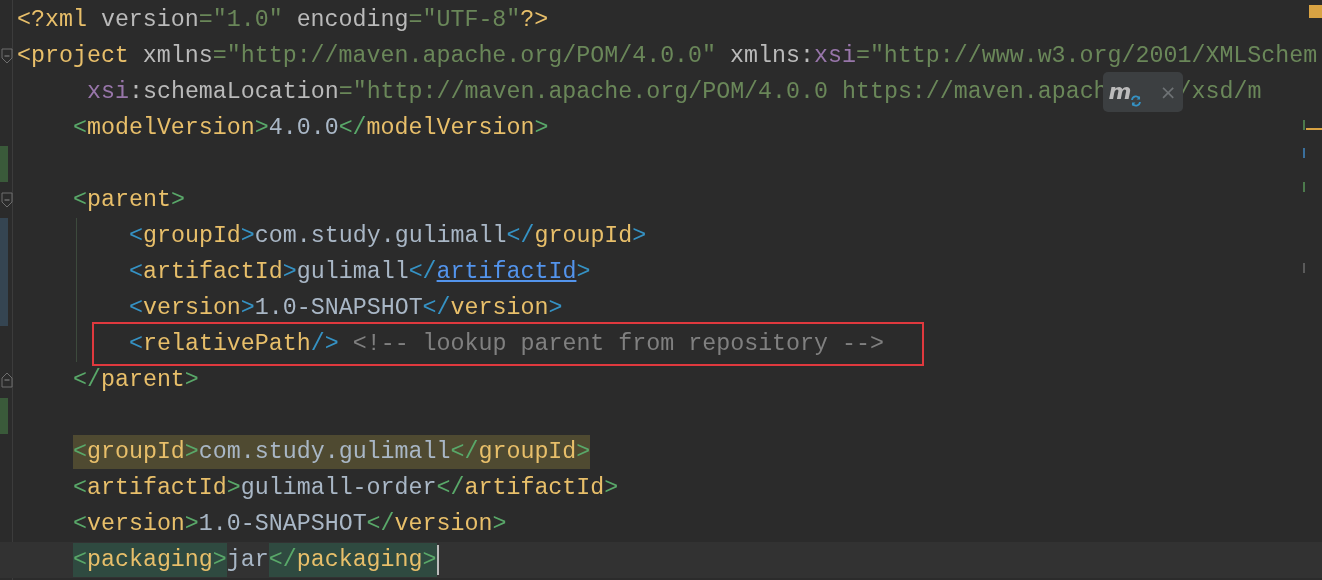 Image resolution: width=1322 pixels, height=580 pixels. What do you see at coordinates (324, 344) in the screenshot?
I see `tag-bracket: />` at bounding box center [324, 344].